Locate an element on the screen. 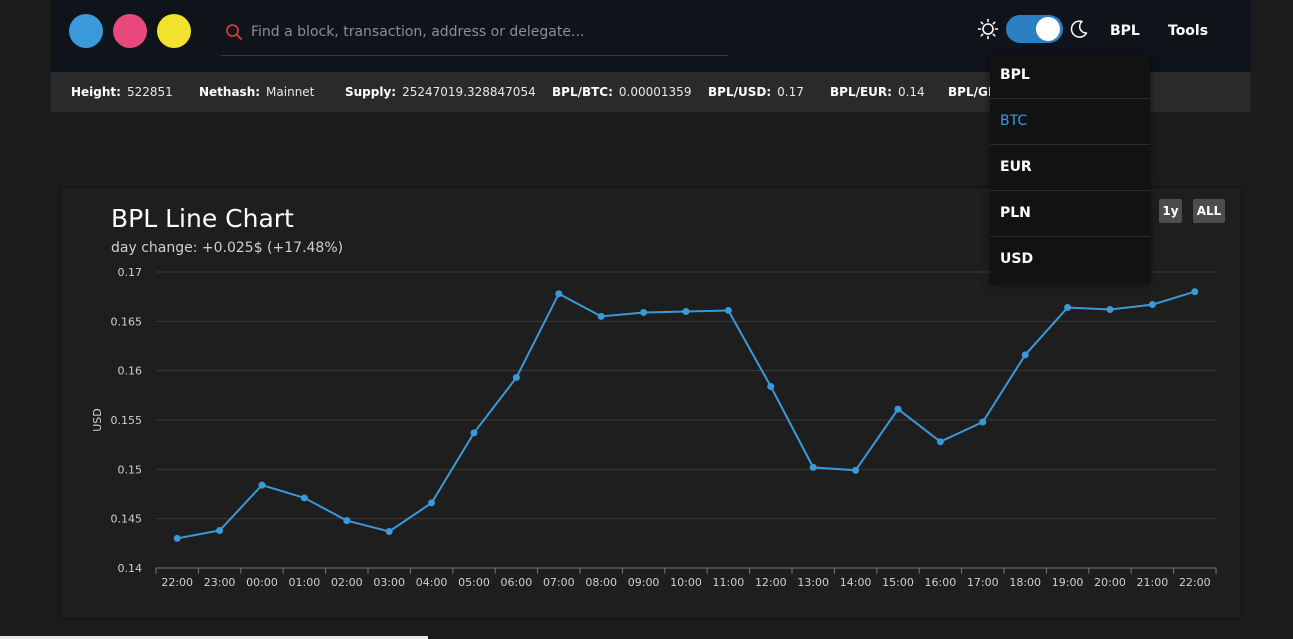 The height and width of the screenshot is (639, 1293). x-tick-label: 06:00 is located at coordinates (517, 582).